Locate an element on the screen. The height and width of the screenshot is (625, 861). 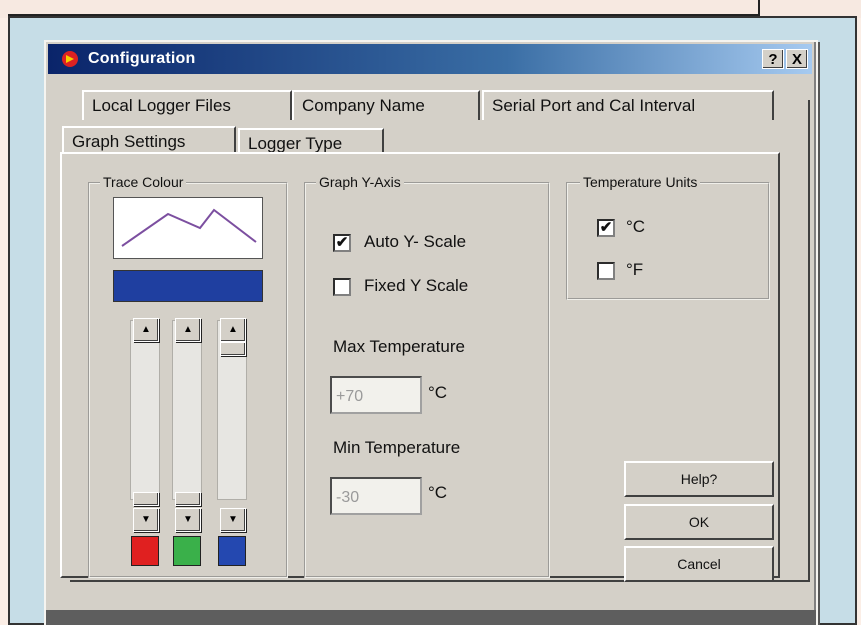
help-button: Help? is located at coordinates (699, 479).